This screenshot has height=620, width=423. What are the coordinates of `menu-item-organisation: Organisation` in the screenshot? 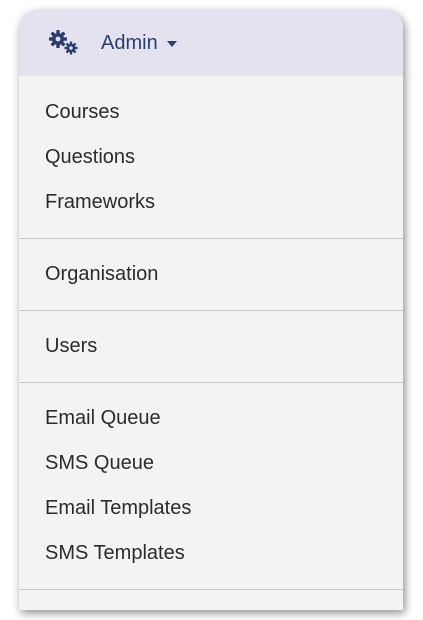 It's located at (211, 274).